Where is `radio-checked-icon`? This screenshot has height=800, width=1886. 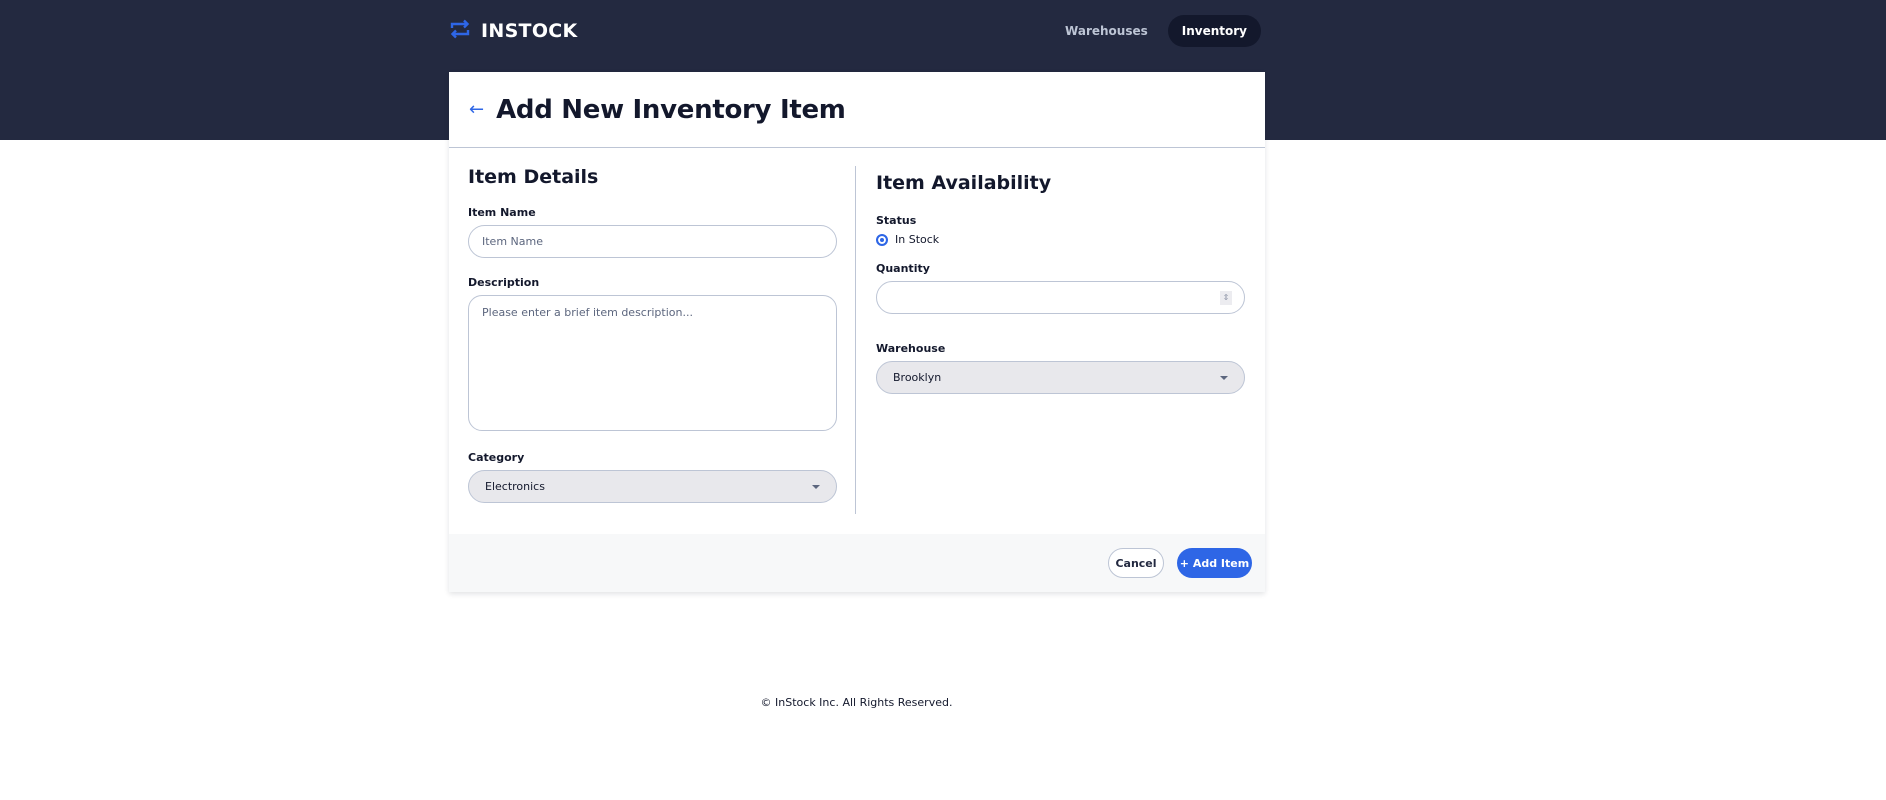
radio-checked-icon is located at coordinates (882, 239).